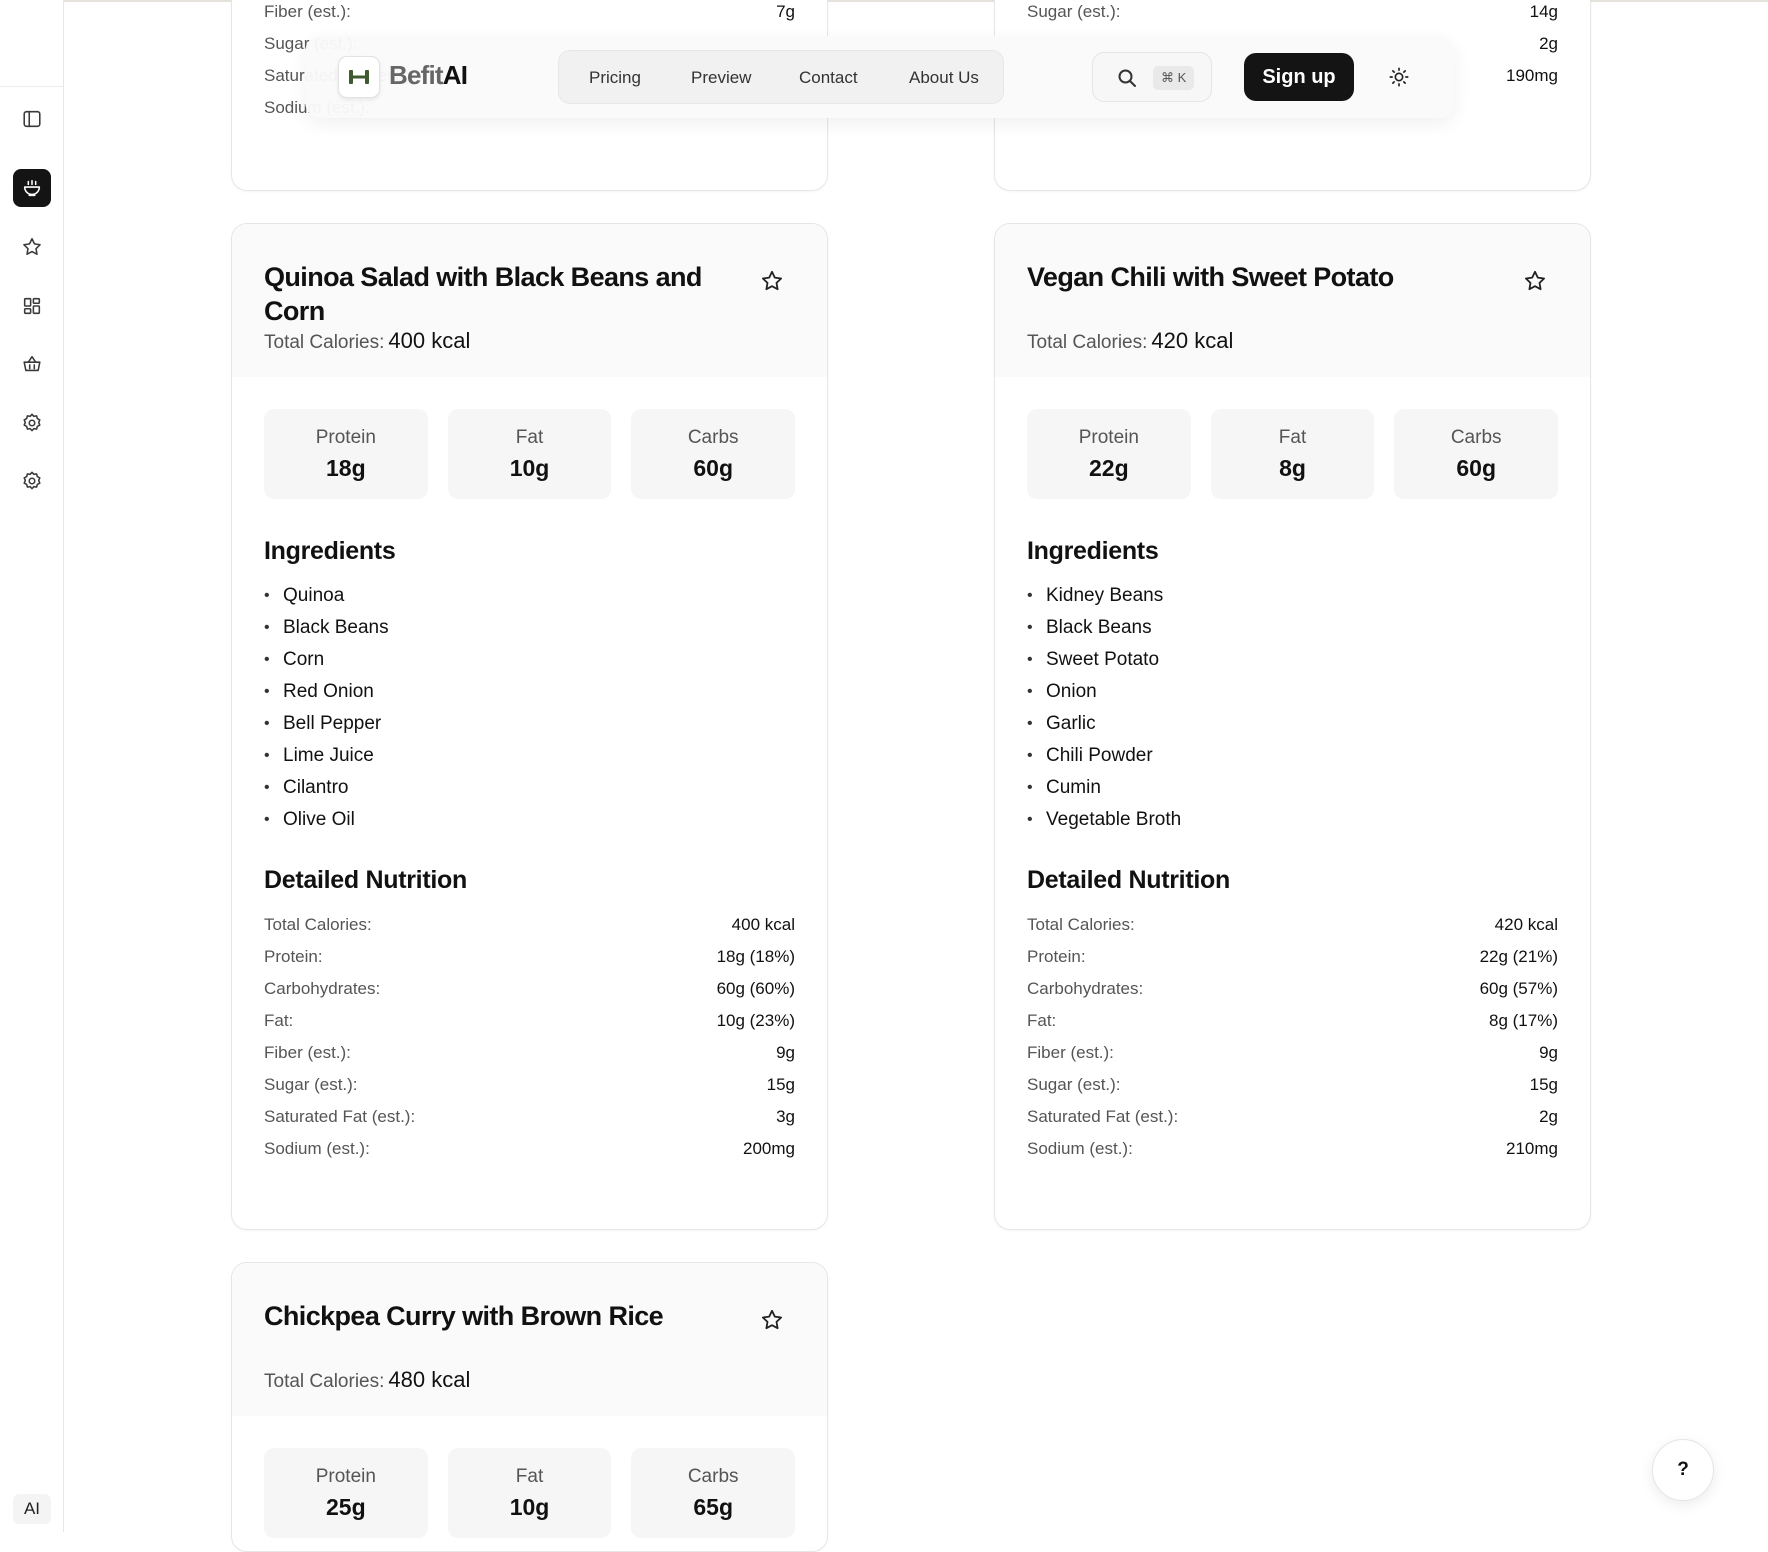 The image size is (1768, 1552). I want to click on macro-protein: Protein 18g, so click(346, 454).